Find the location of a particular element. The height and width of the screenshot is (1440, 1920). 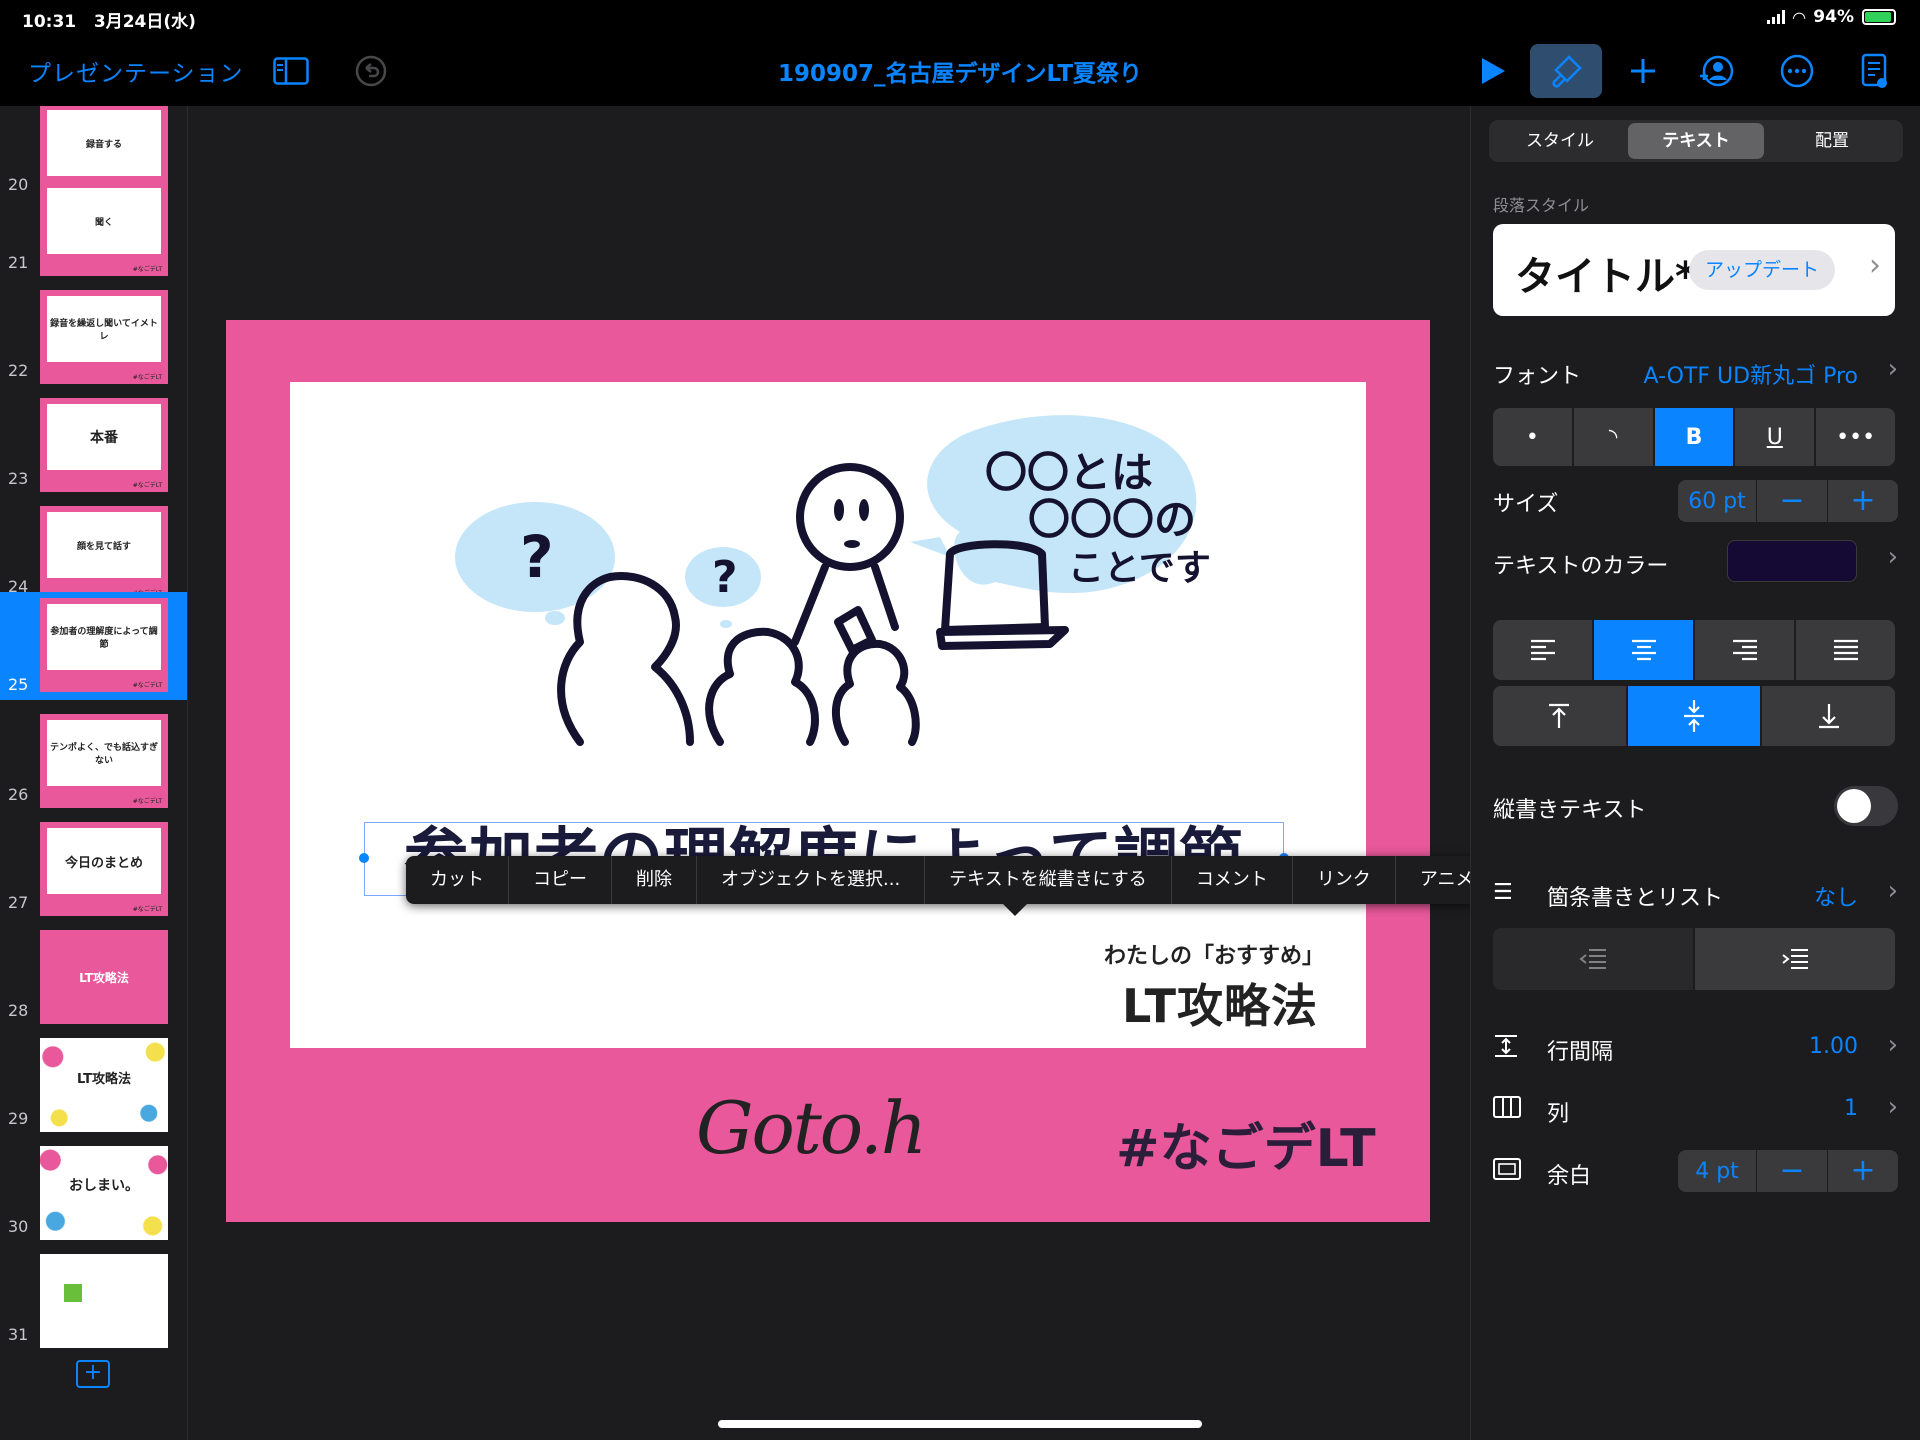

slide-thumbnail-29: LT攻略法 29 is located at coordinates (93, 1082).